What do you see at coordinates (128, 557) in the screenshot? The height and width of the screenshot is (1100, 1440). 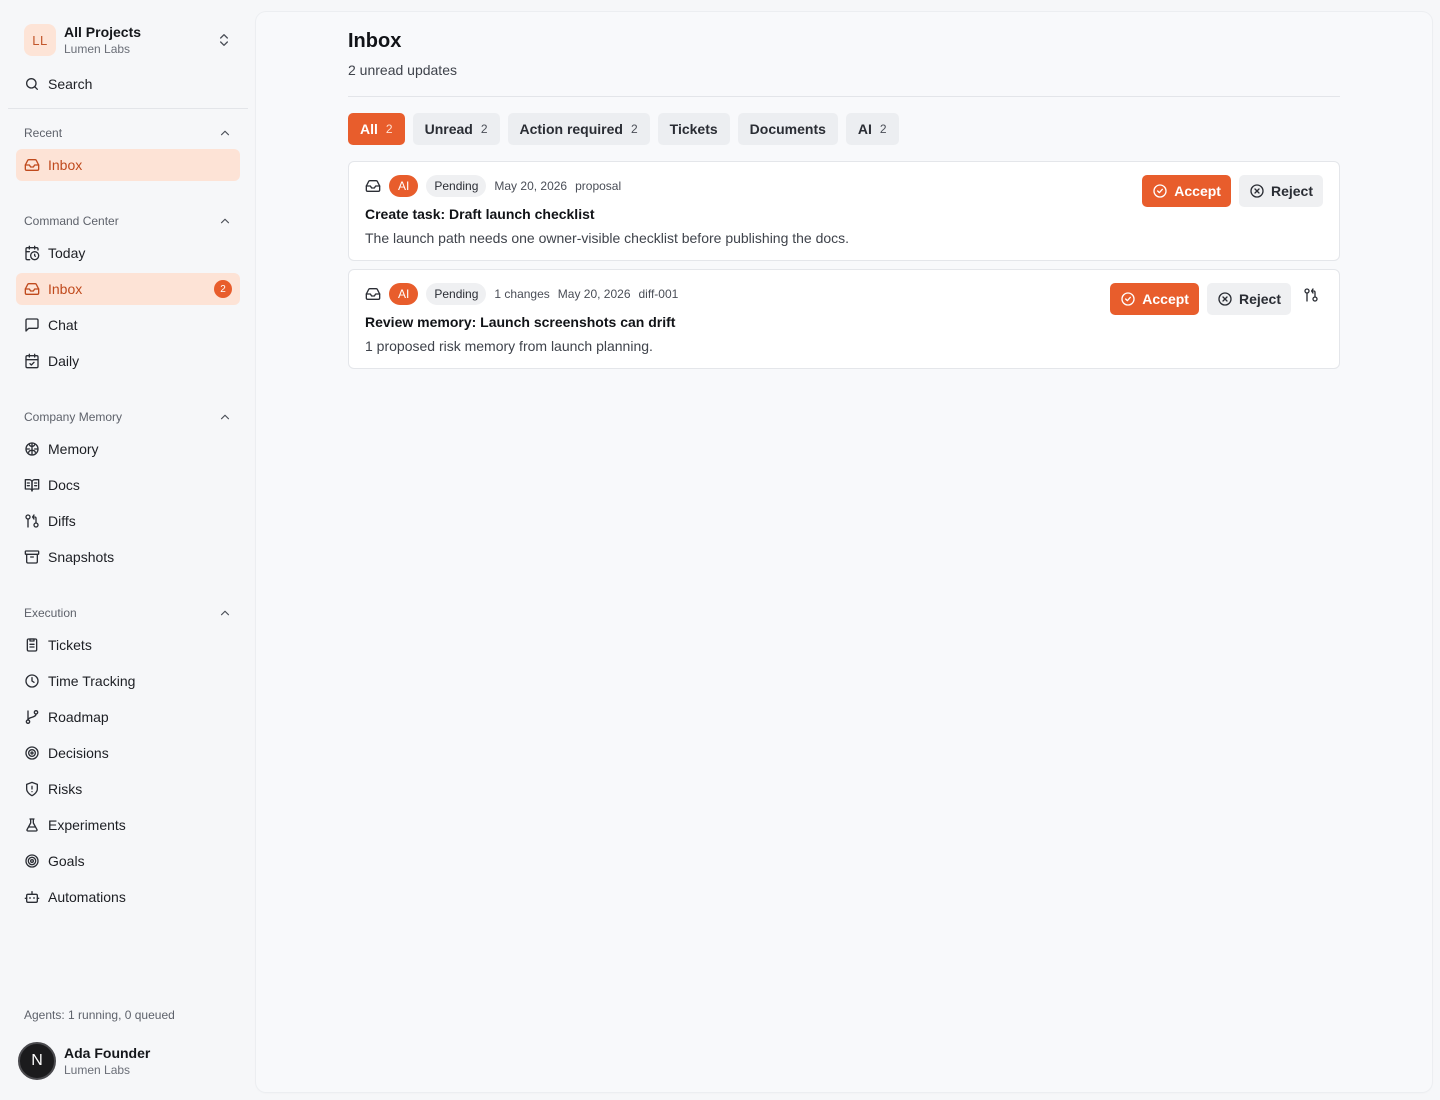 I see `sidebar-item-snapshots: Snapshots` at bounding box center [128, 557].